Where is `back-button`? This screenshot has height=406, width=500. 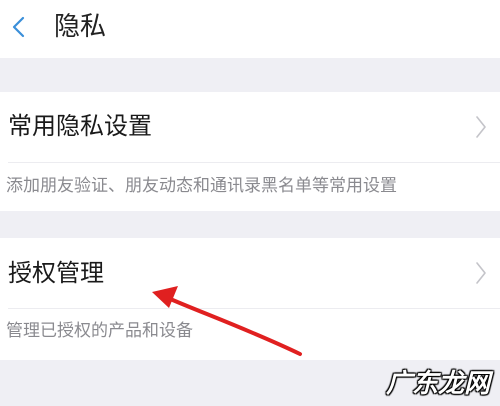
back-button is located at coordinates (20, 27).